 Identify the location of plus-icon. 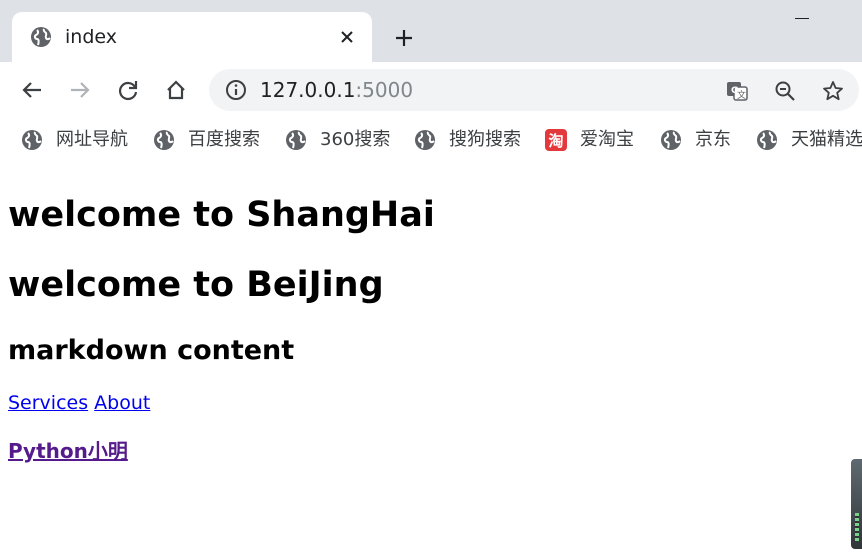
(404, 38).